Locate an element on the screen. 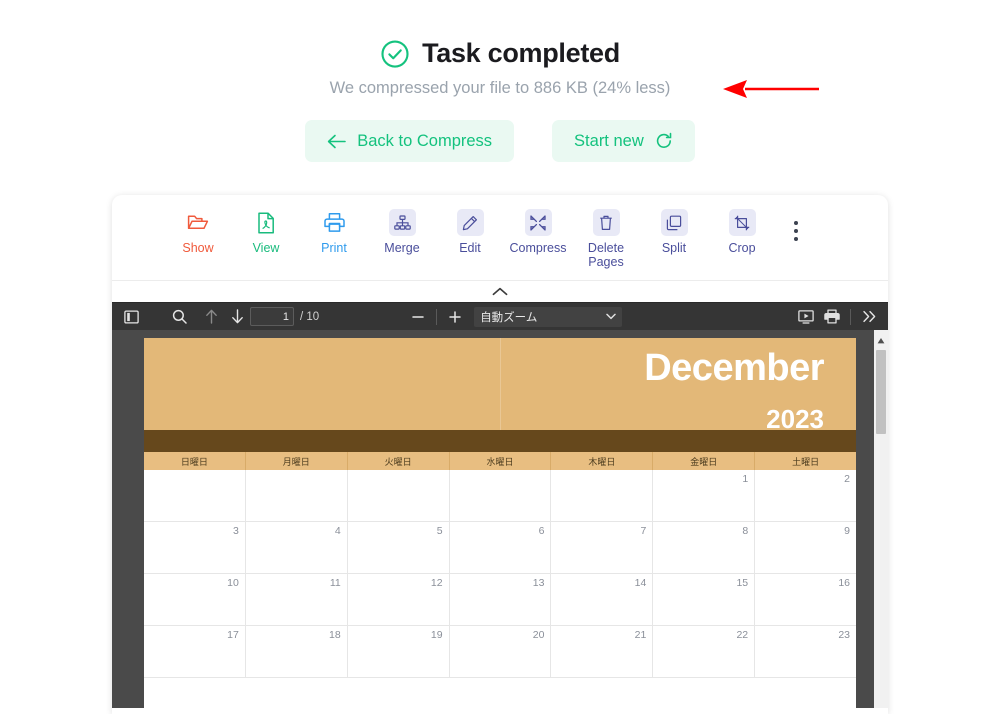 The height and width of the screenshot is (714, 1000). page-total-label: / 10 is located at coordinates (310, 316).